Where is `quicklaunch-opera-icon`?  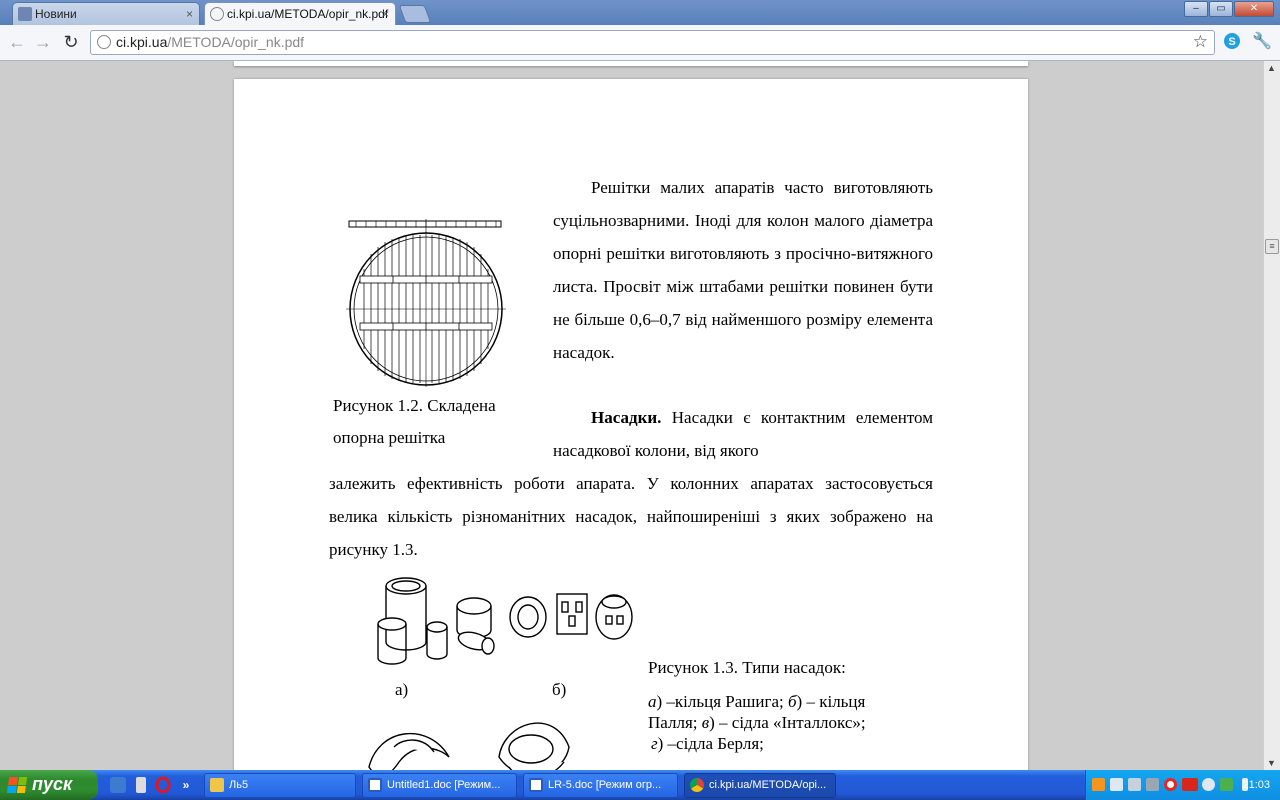 quicklaunch-opera-icon is located at coordinates (163, 785).